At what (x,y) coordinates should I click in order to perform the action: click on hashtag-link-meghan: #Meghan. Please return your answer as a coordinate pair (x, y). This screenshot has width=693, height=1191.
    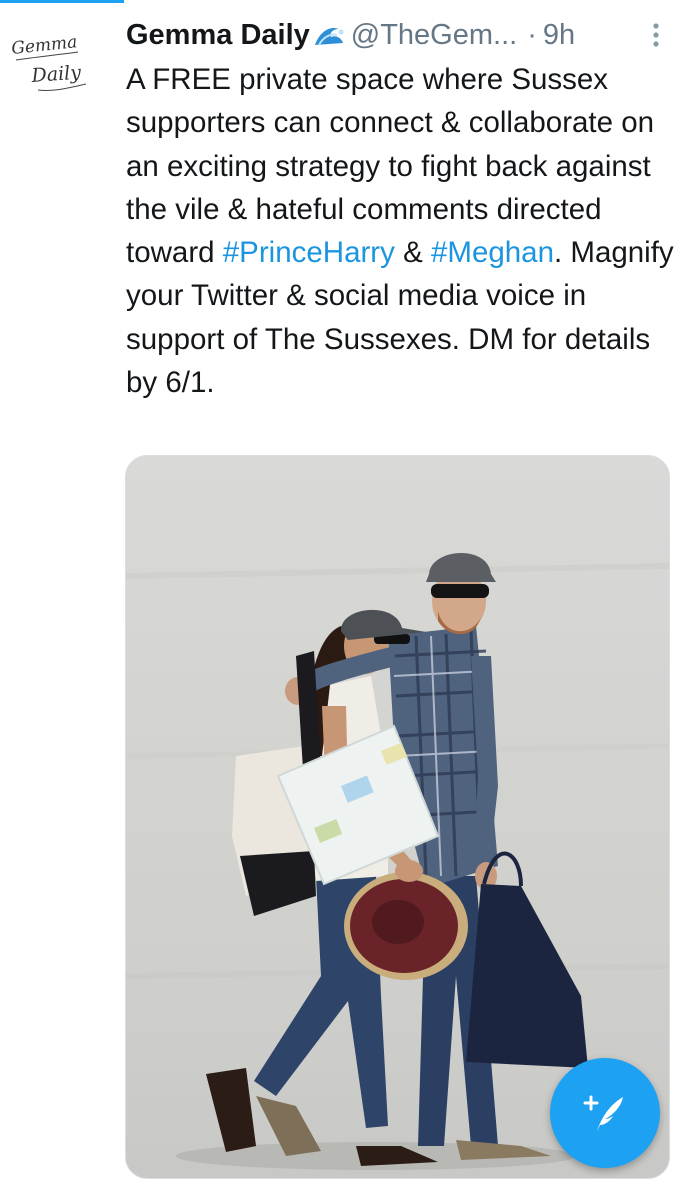
    Looking at the image, I should click on (492, 252).